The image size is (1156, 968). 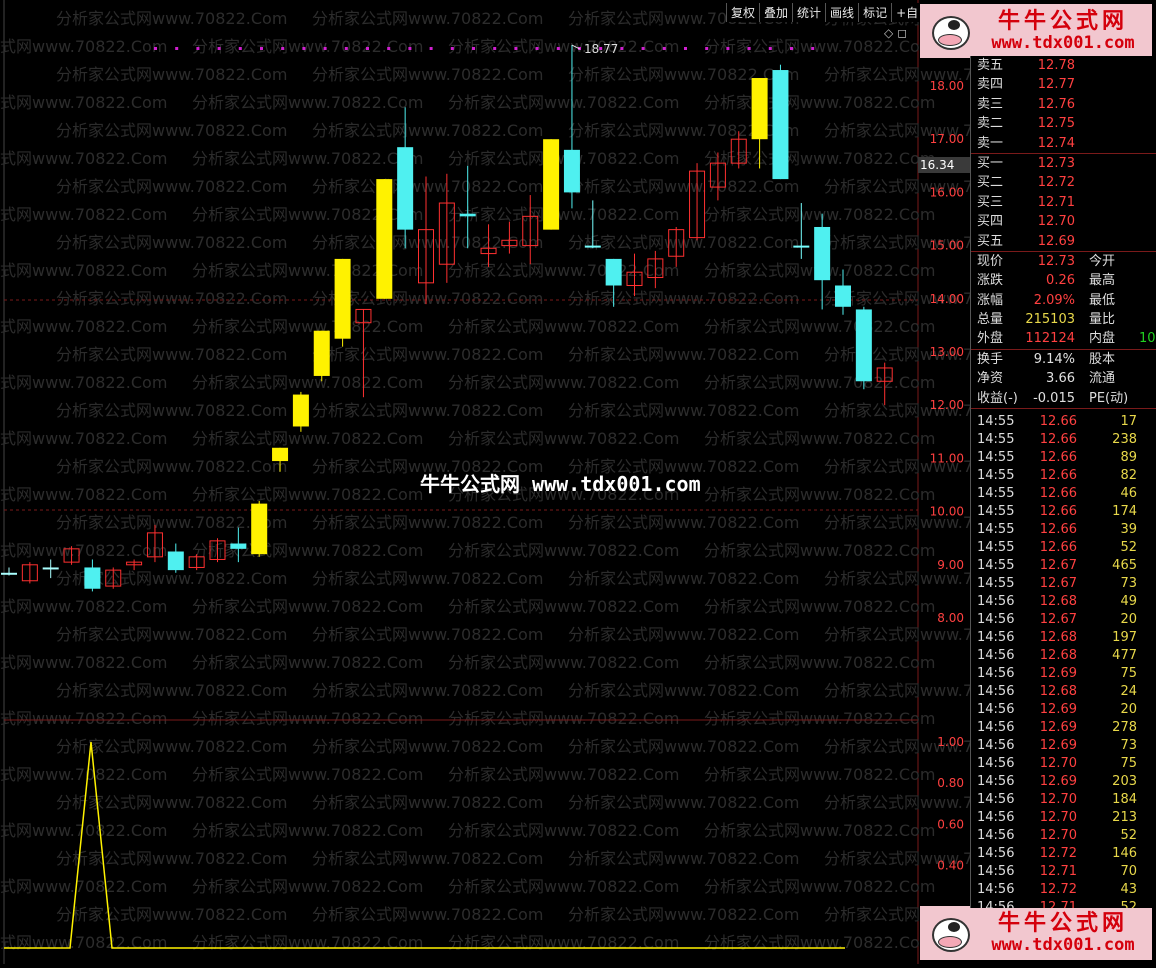 What do you see at coordinates (990, 281) in the screenshot?
I see `quote-label: 涨跌` at bounding box center [990, 281].